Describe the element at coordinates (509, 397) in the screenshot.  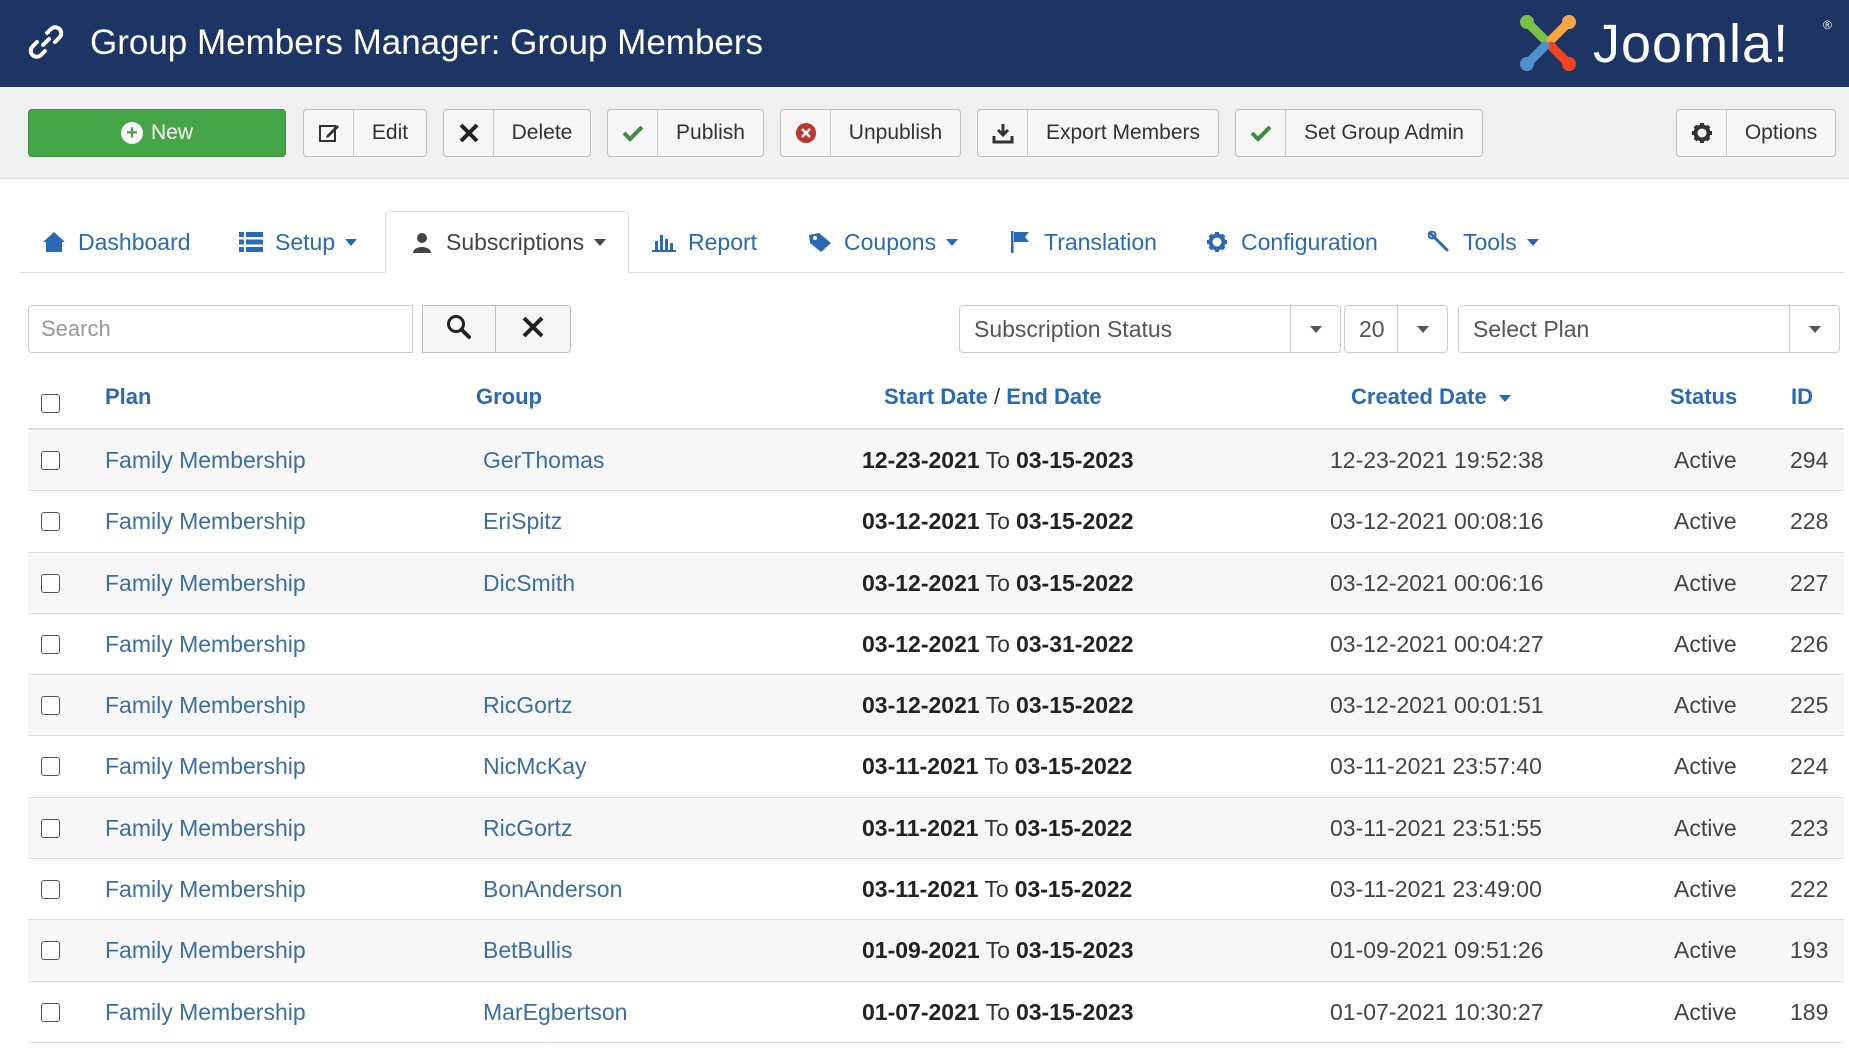
I see `column-group: Group` at that location.